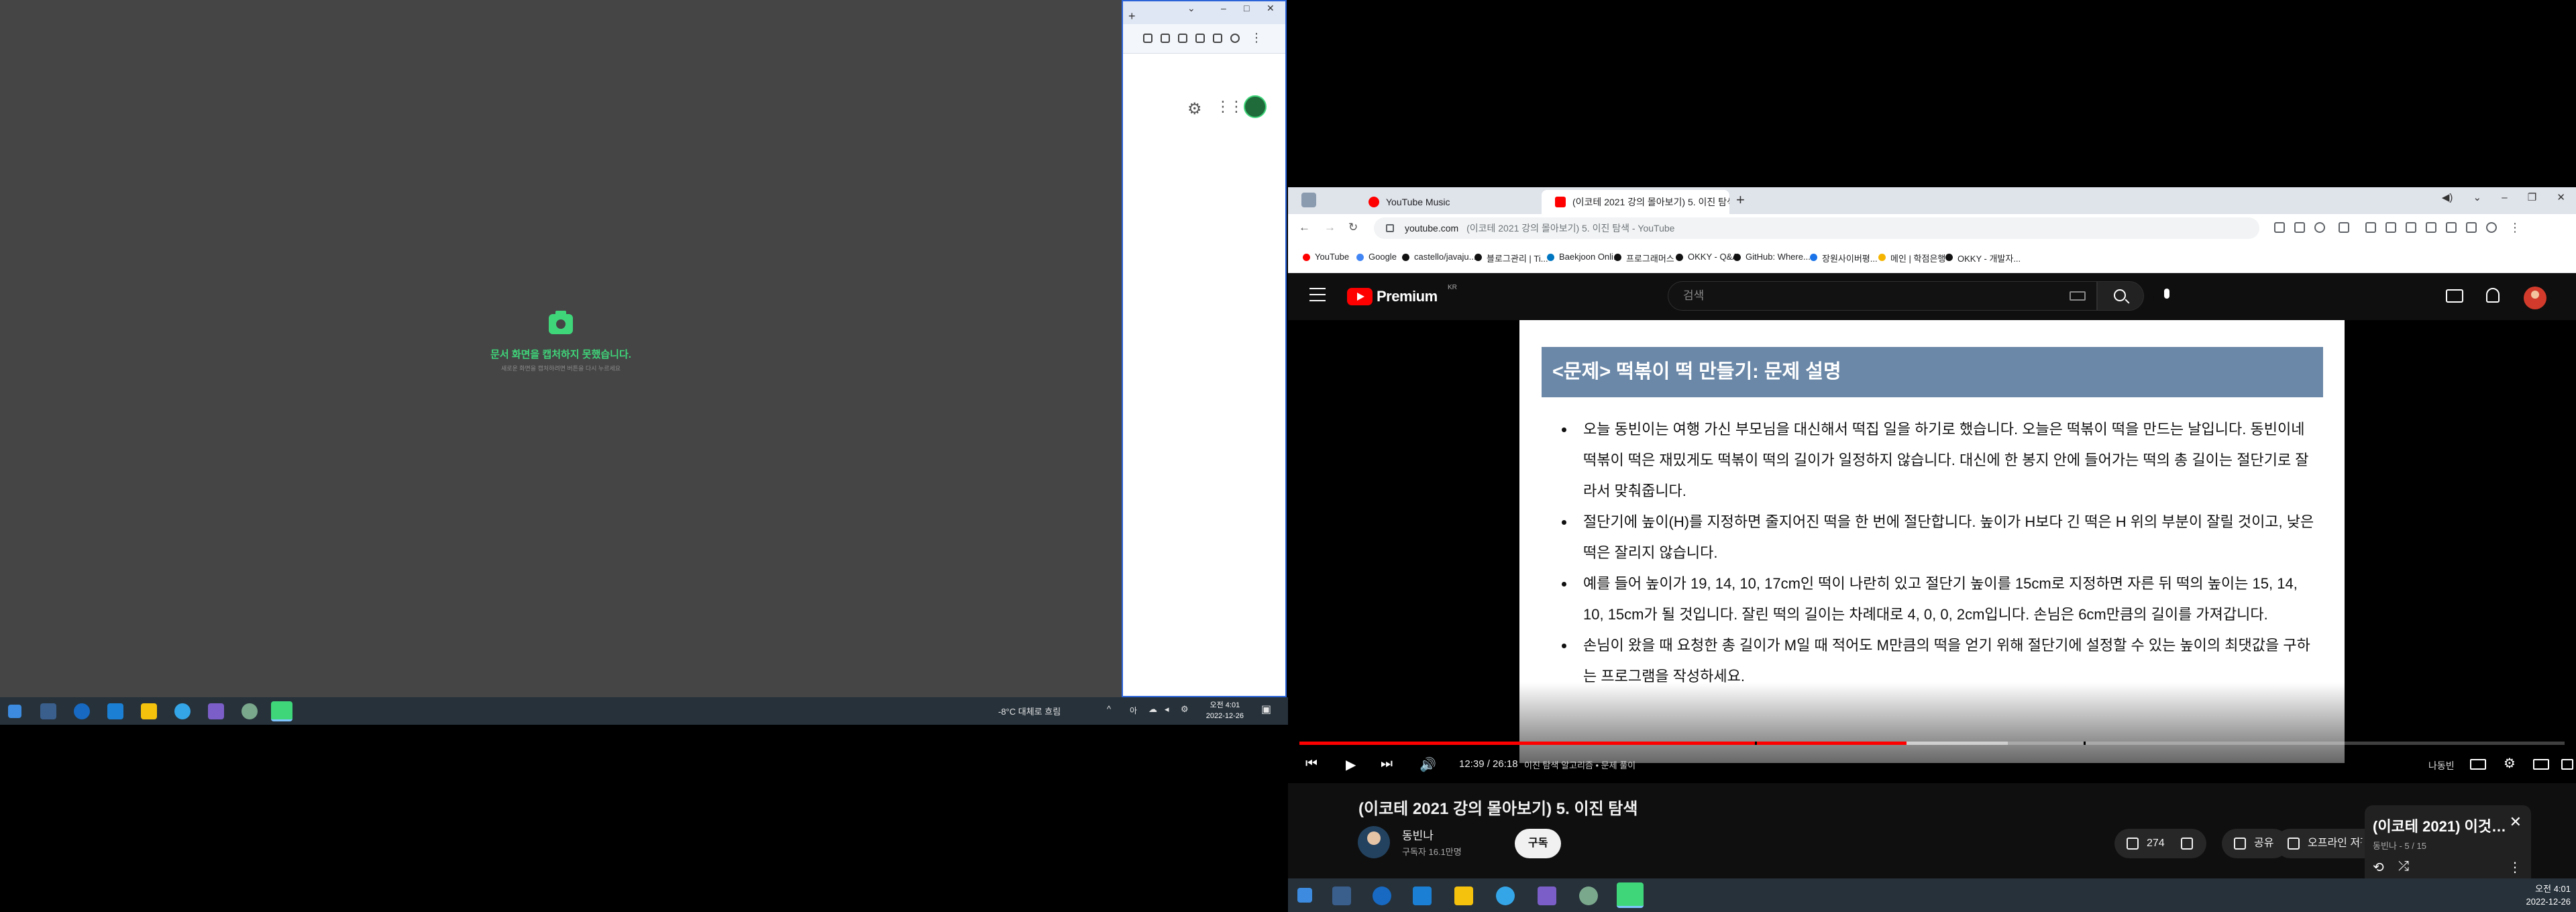 The height and width of the screenshot is (912, 2576). I want to click on bookmark-item: Google, so click(1376, 257).